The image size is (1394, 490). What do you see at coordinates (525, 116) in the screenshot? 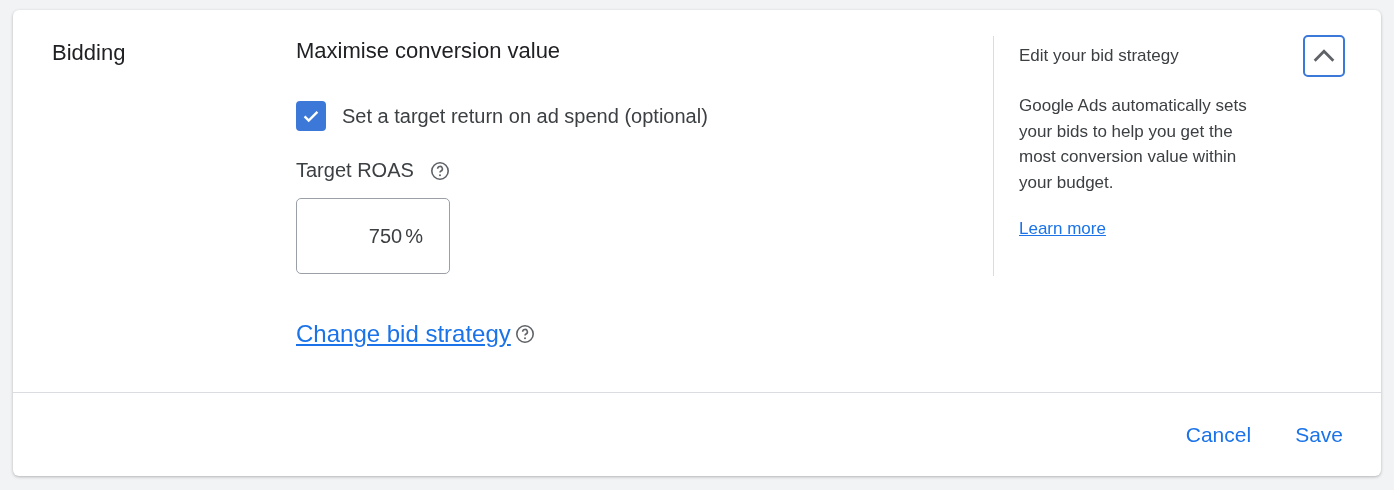
I see `checkbox-label: Set a target return on ad spend (optional)` at bounding box center [525, 116].